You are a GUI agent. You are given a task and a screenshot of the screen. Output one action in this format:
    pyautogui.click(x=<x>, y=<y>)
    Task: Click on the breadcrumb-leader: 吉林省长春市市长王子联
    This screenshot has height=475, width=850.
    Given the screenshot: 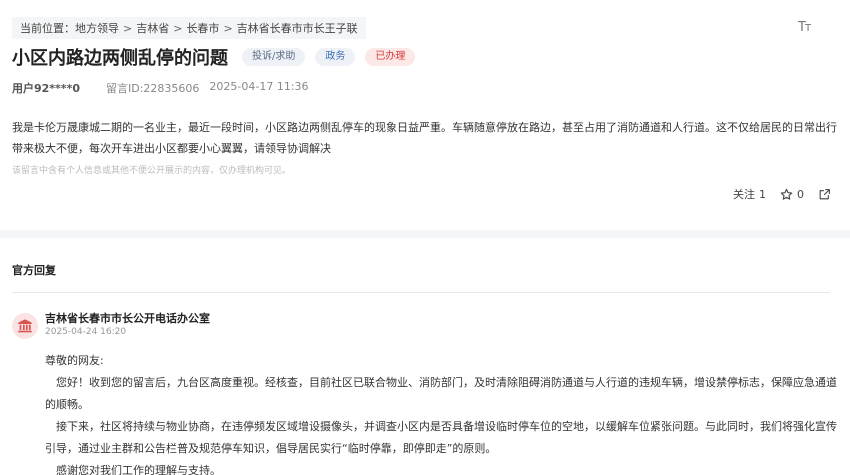 What is the action you would take?
    pyautogui.click(x=297, y=28)
    